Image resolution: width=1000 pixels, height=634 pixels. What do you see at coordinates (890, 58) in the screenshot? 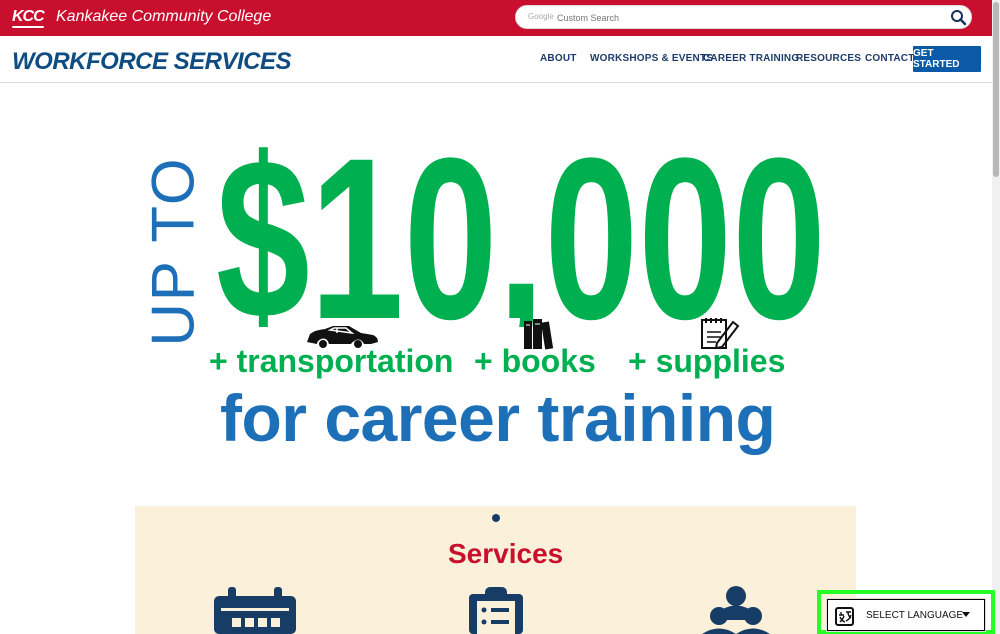
I see `nav-contact: CONTACT` at bounding box center [890, 58].